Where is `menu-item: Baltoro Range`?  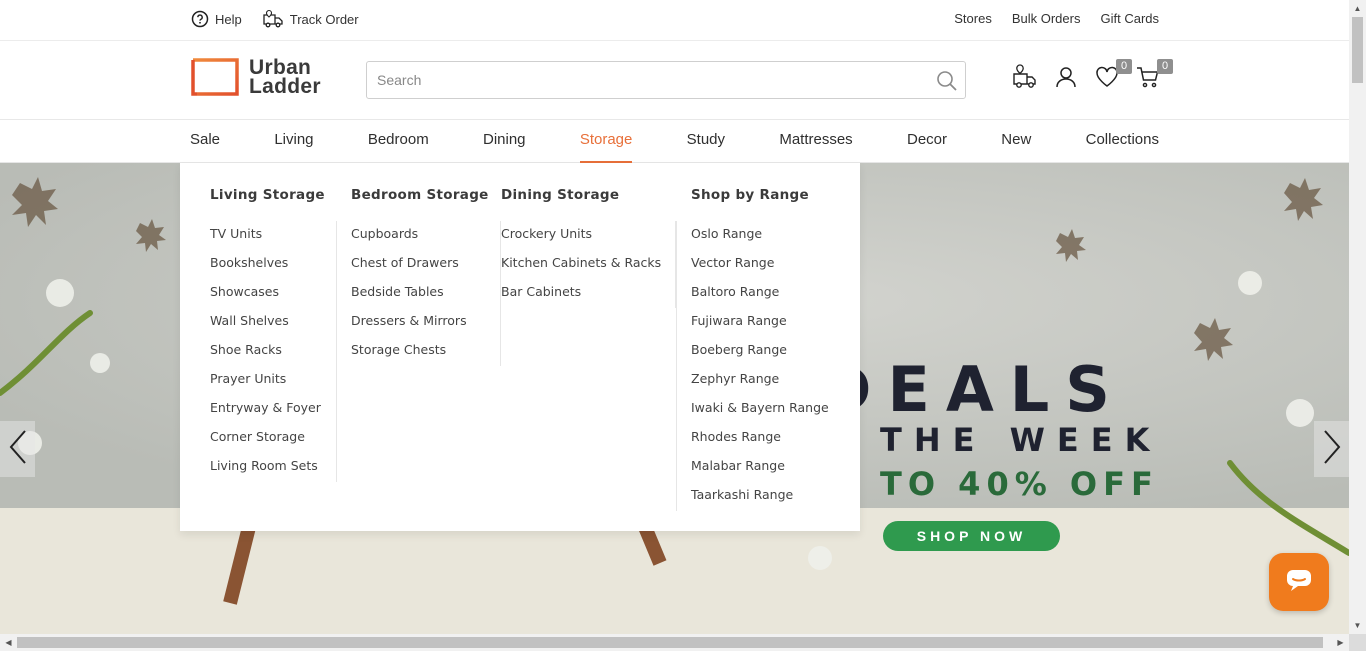 menu-item: Baltoro Range is located at coordinates (756, 293).